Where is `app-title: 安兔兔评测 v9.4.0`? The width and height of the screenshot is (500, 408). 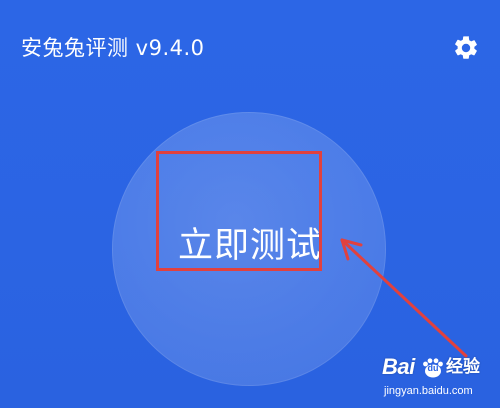 app-title: 安兔兔评测 v9.4.0 is located at coordinates (113, 48).